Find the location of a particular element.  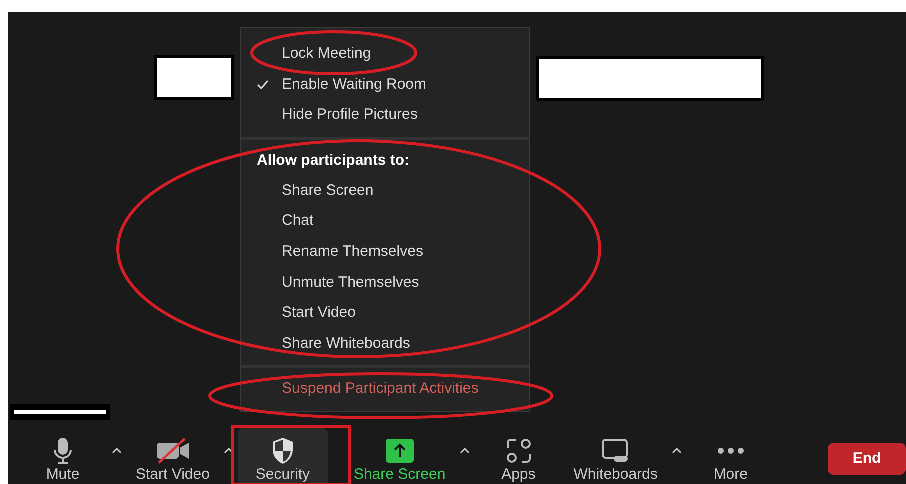

menu-item: Share Screen is located at coordinates (328, 191).